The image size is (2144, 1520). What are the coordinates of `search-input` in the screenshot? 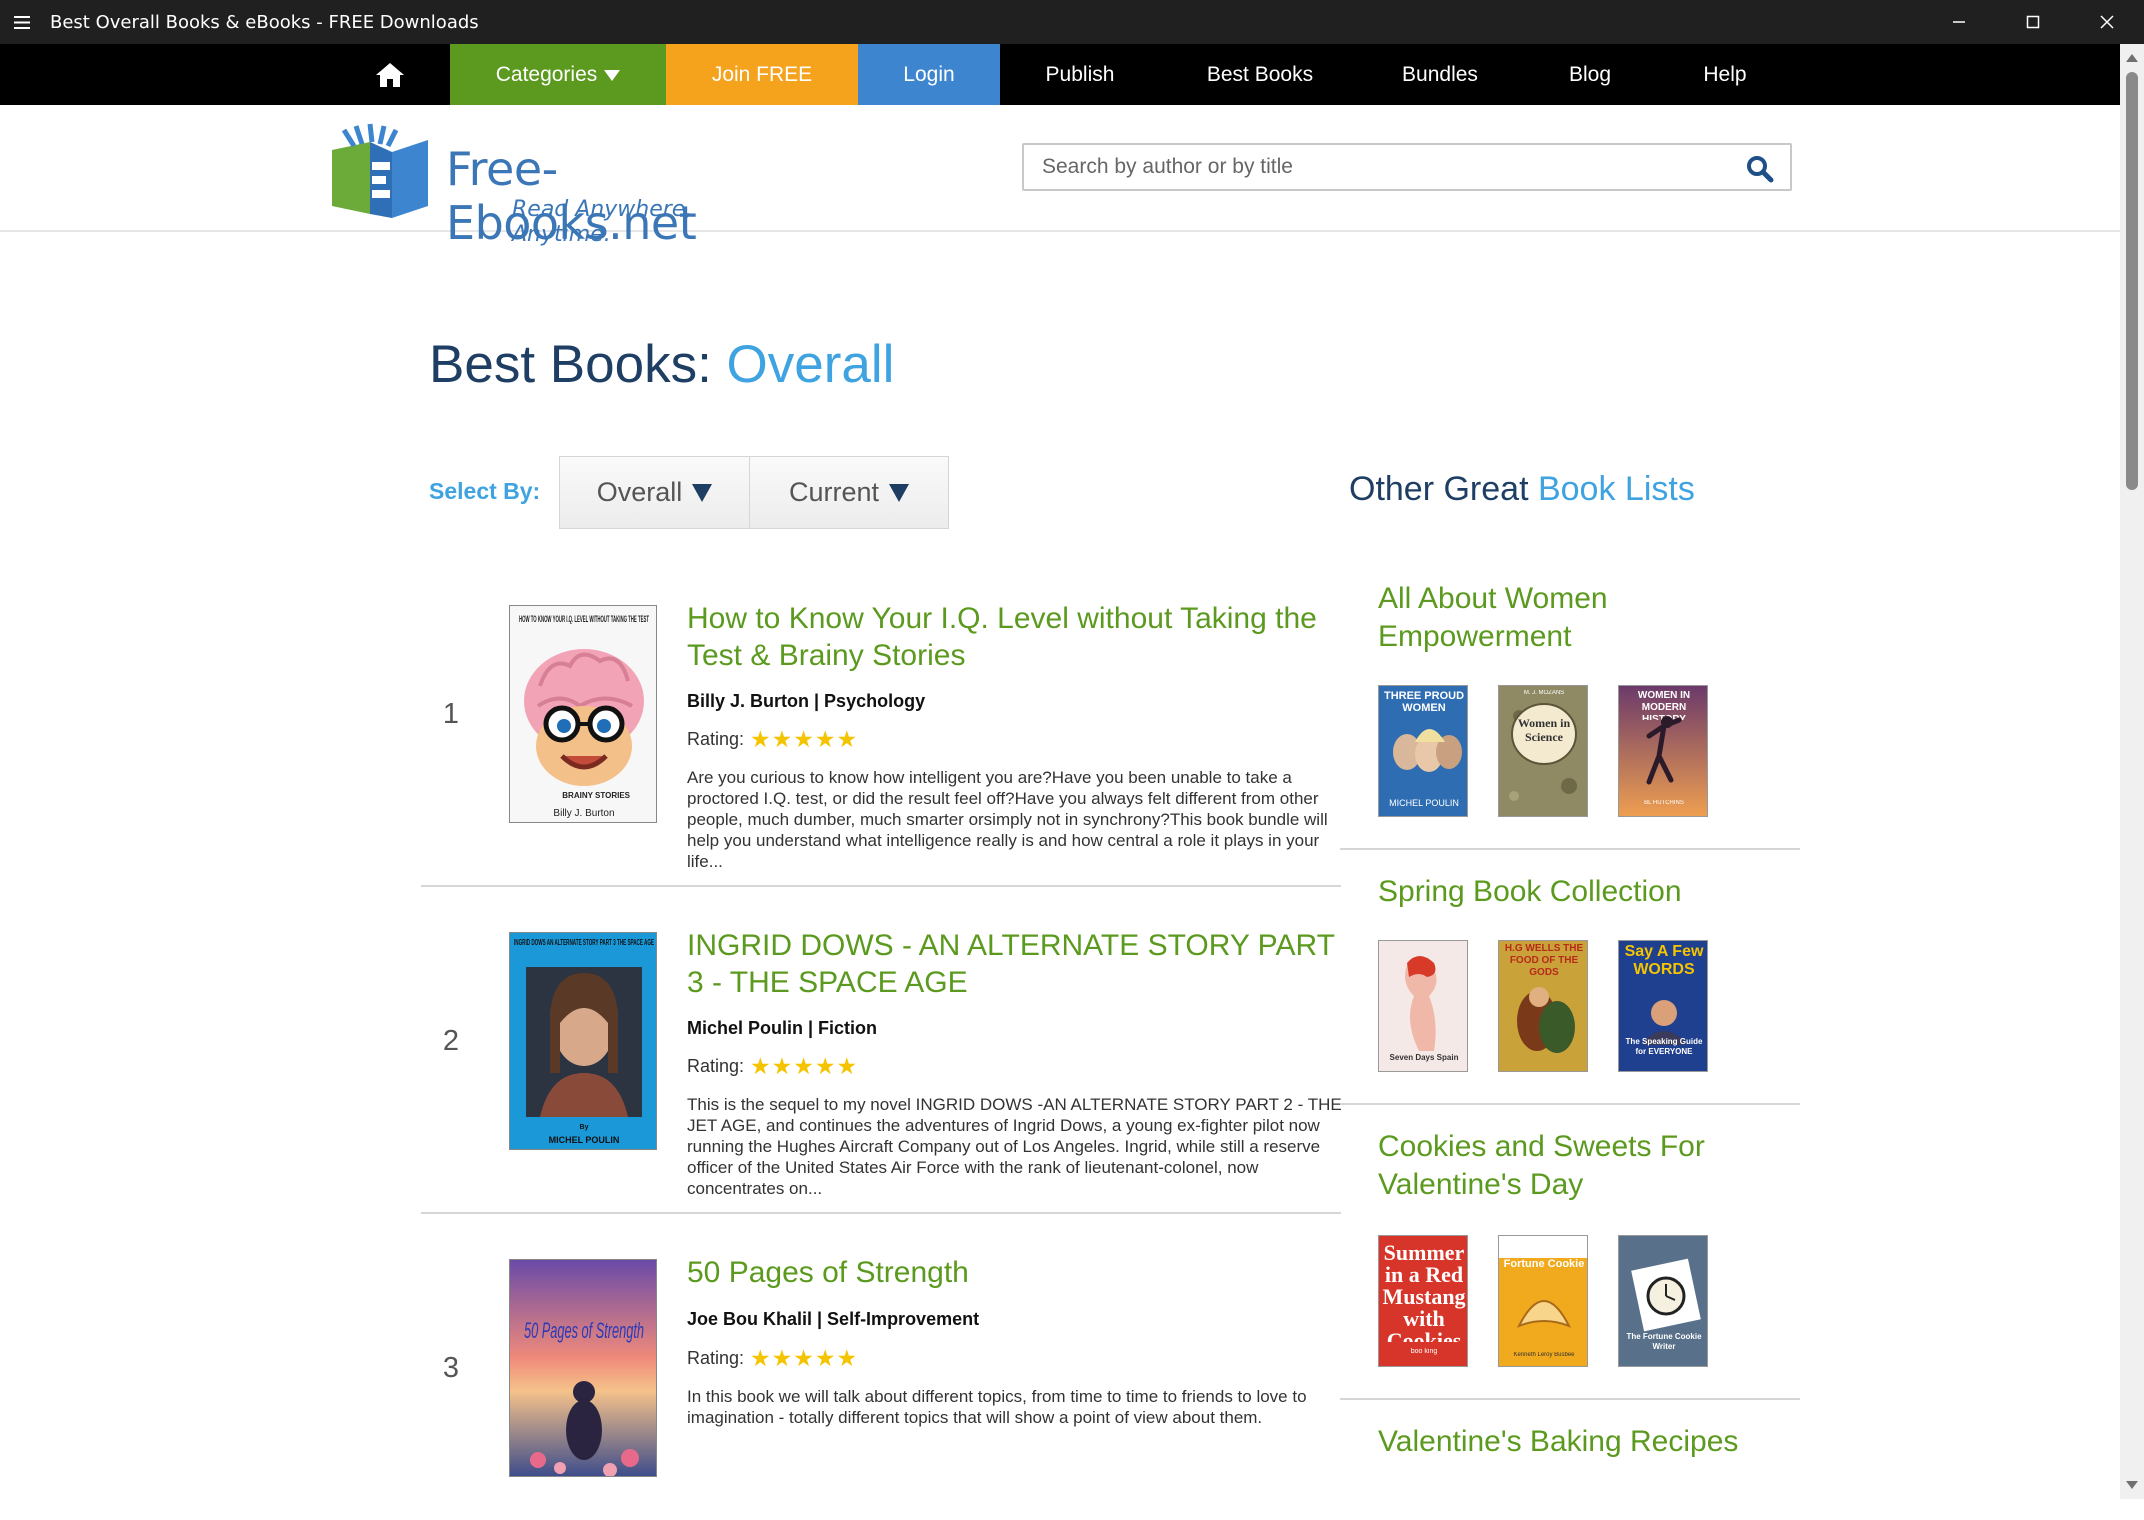 It's located at (1387, 167).